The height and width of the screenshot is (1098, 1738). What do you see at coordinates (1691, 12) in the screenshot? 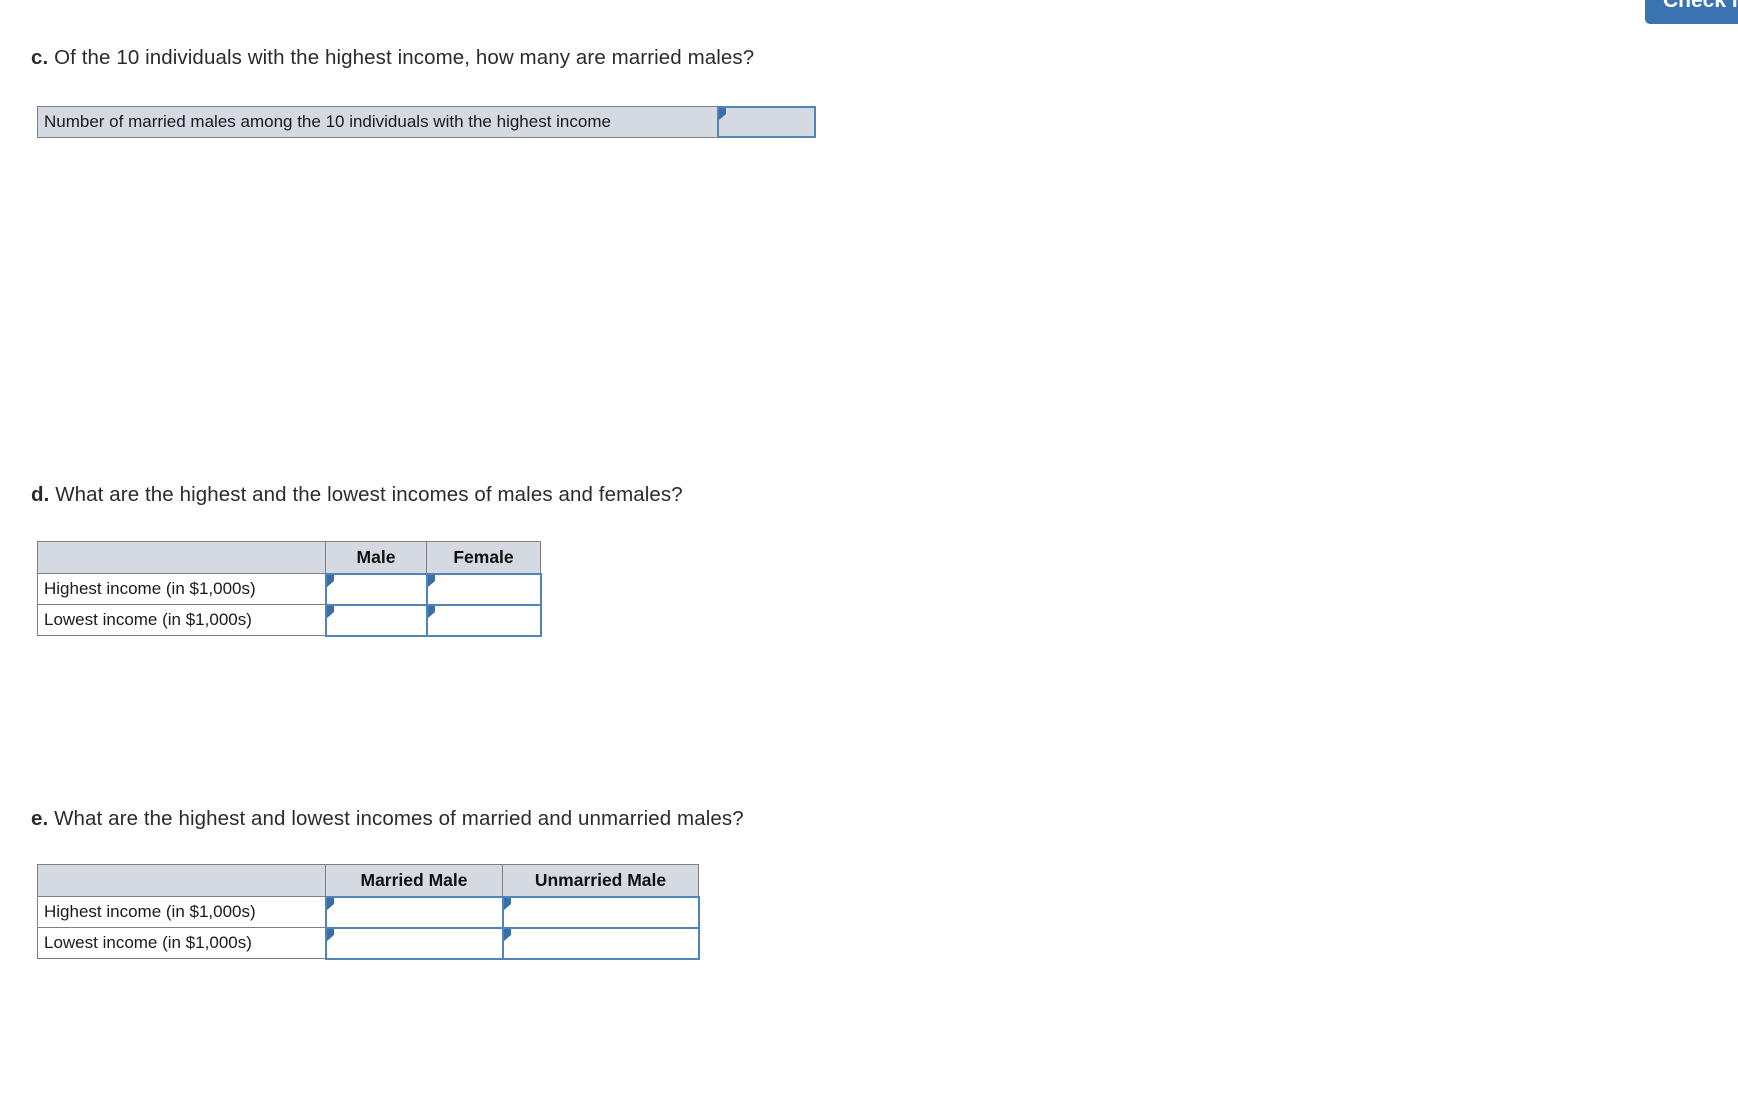
I see `check-my-work-button: Check my` at bounding box center [1691, 12].